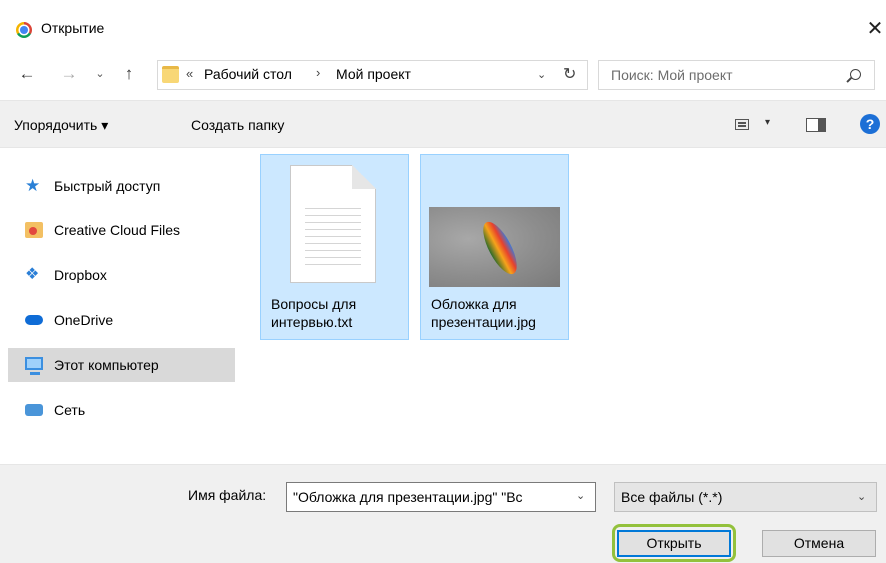 Image resolution: width=886 pixels, height=563 pixels. What do you see at coordinates (248, 74) in the screenshot?
I see `breadcrumb-desktop: Рабочий стол` at bounding box center [248, 74].